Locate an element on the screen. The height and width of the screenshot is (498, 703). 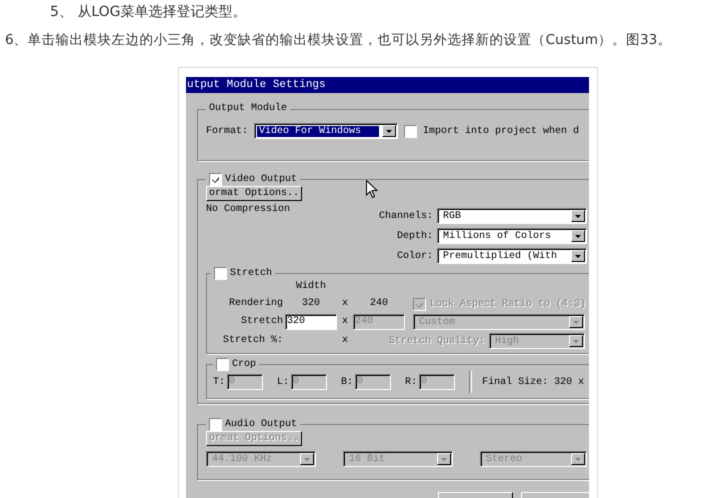
final-size-text: Final Size: 320 x is located at coordinates (533, 382).